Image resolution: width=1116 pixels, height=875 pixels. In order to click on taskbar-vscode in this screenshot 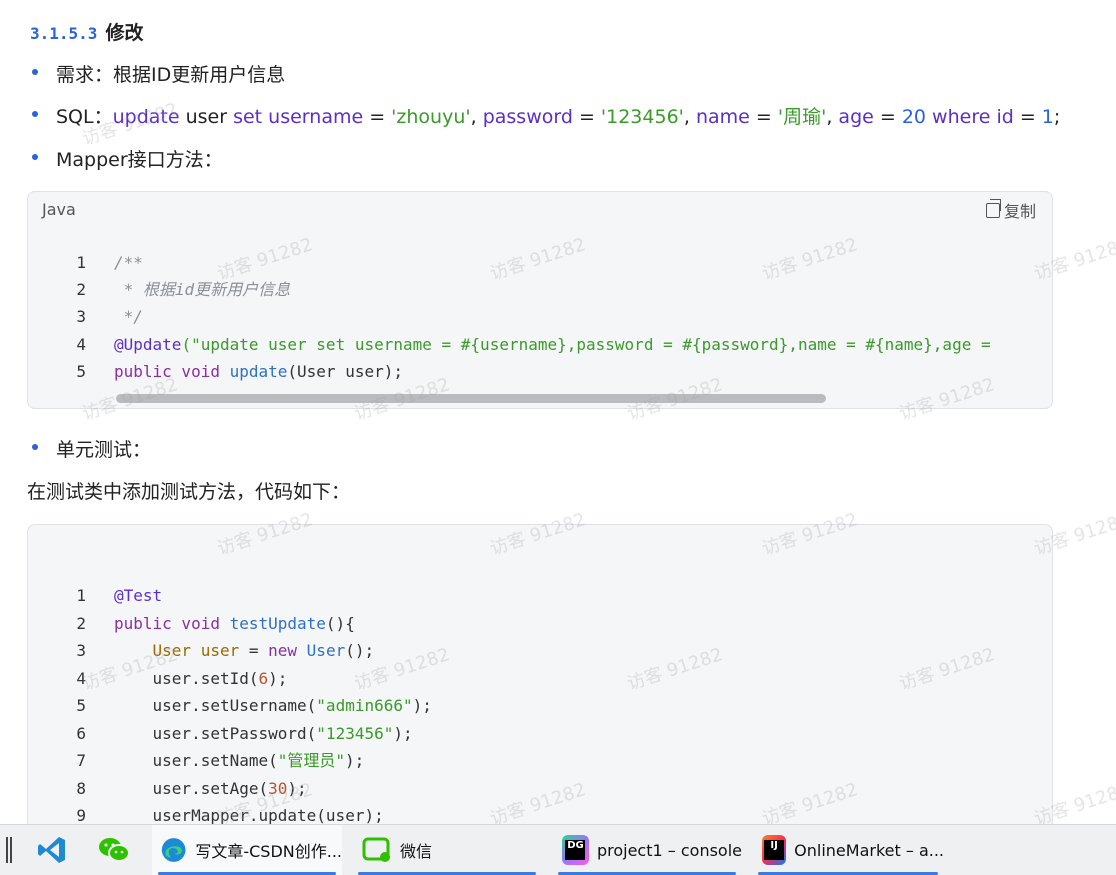, I will do `click(52, 850)`.